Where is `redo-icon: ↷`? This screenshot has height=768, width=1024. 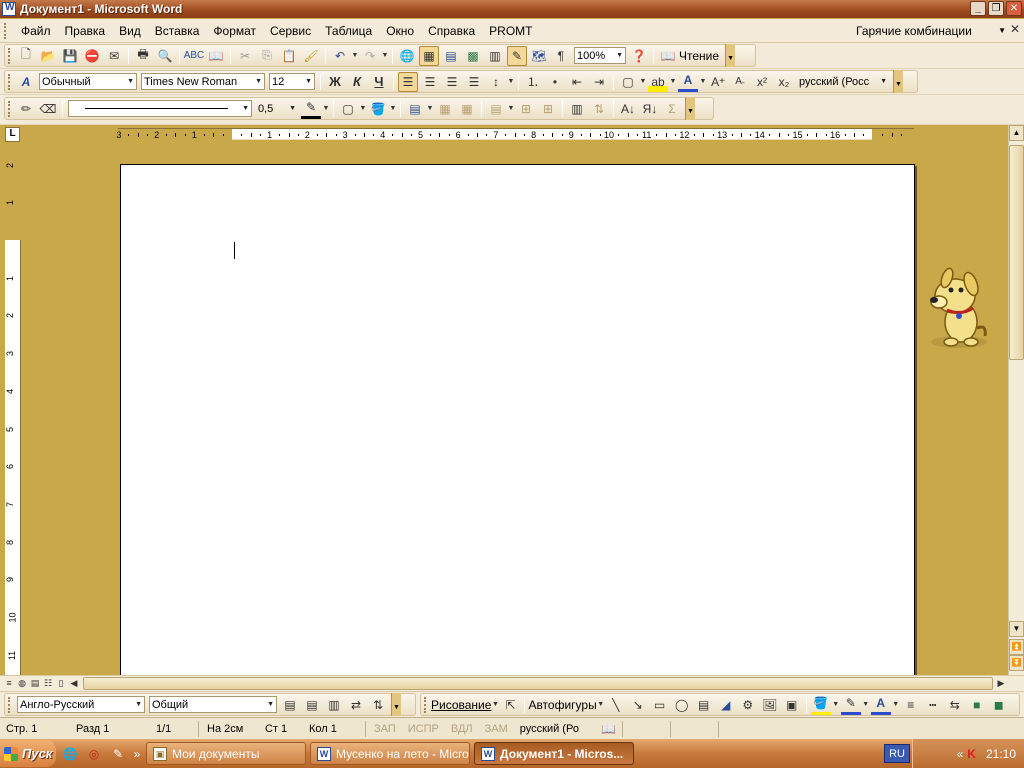 redo-icon: ↷ is located at coordinates (370, 56).